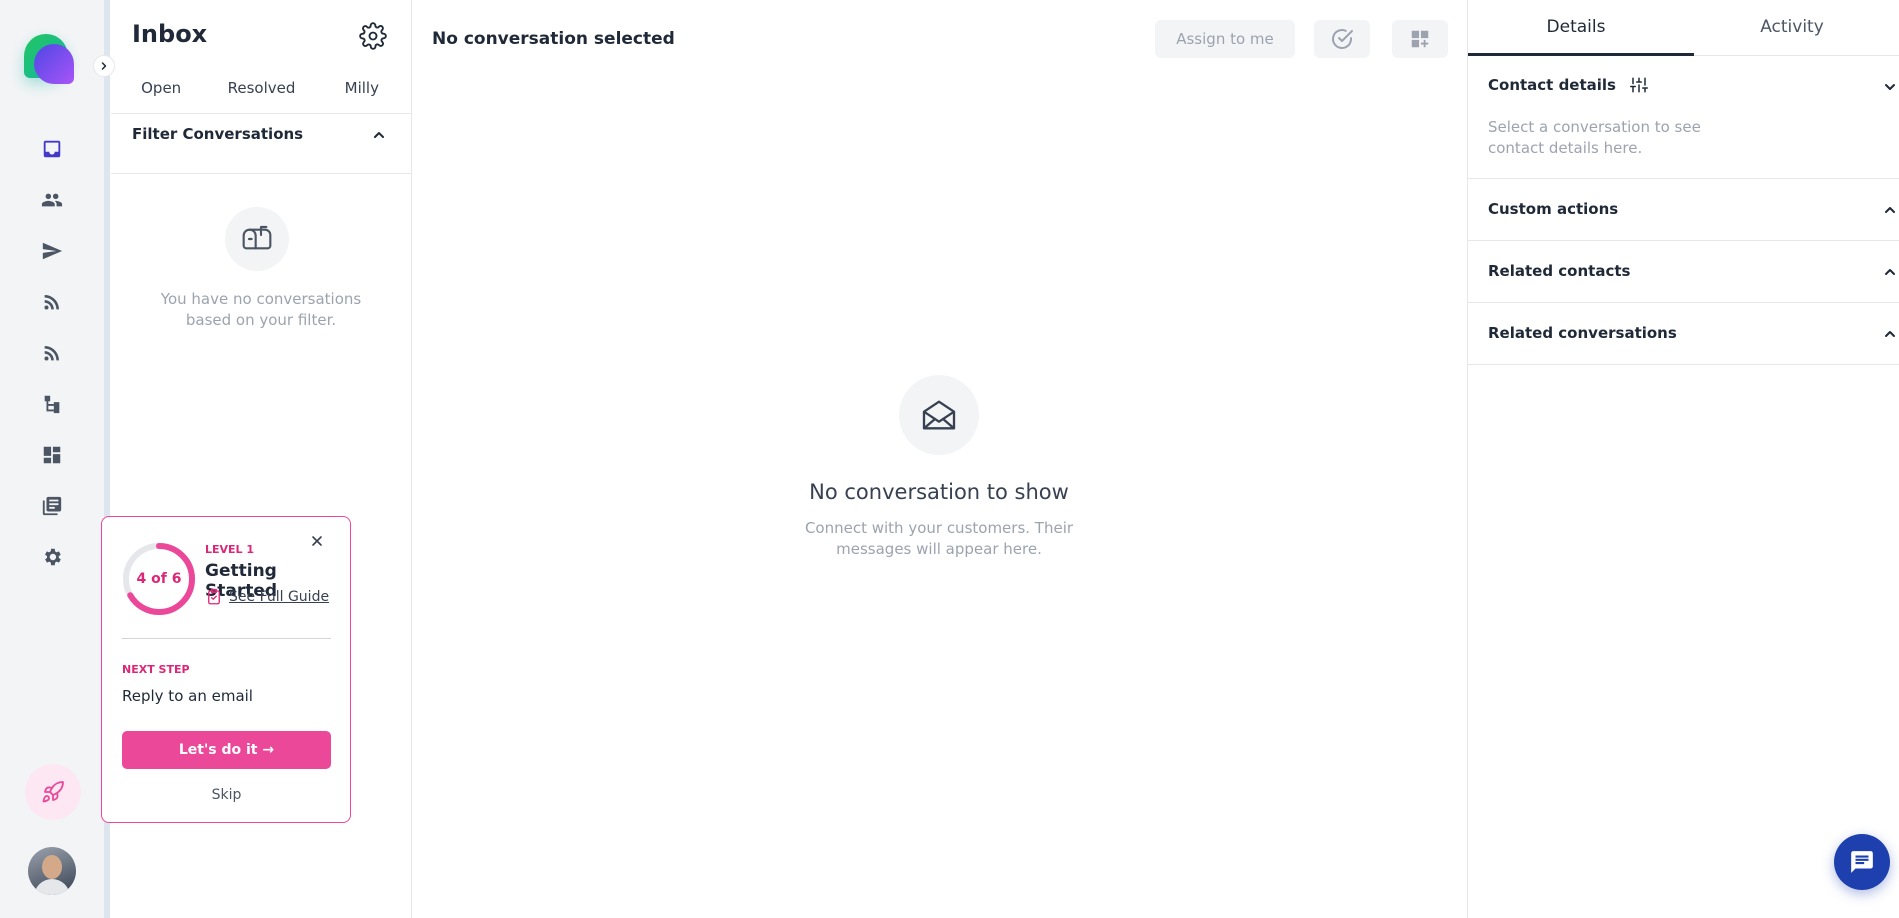  I want to click on checklist-icon, so click(214, 596).